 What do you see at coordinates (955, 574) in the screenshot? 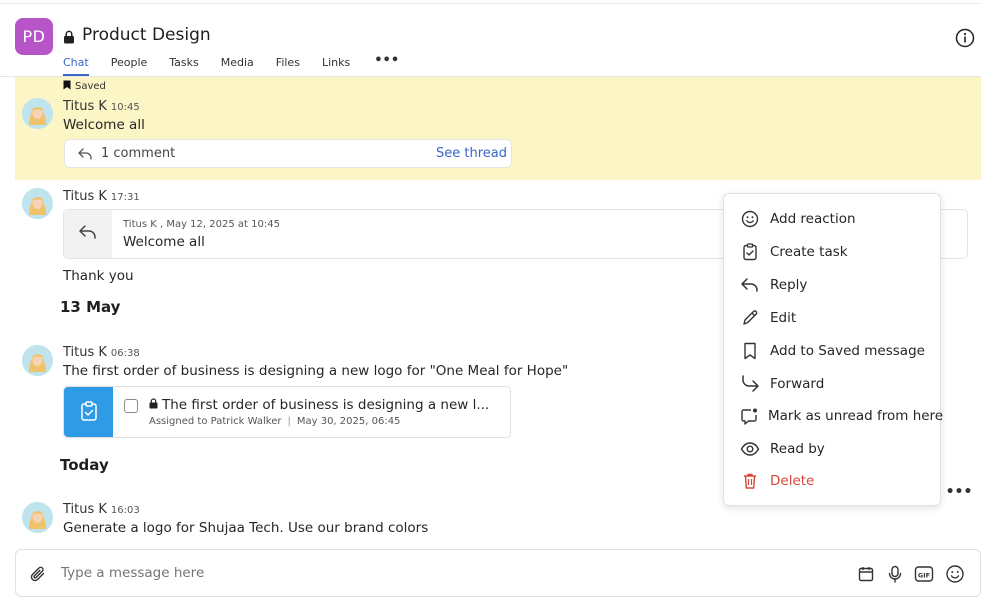
I see `emoji-icon` at bounding box center [955, 574].